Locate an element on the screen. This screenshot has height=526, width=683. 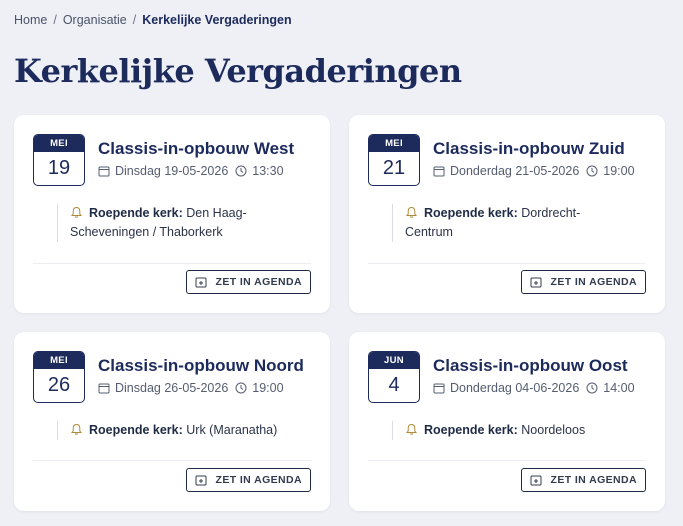
meeting-time-wrap: 13:30 is located at coordinates (259, 171).